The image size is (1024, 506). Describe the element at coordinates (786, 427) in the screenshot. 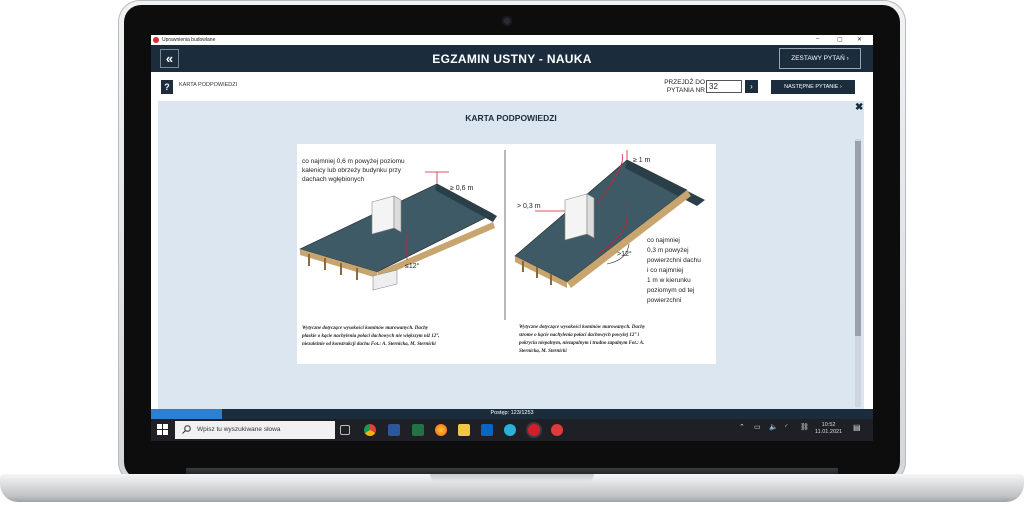

I see `wifi-icon: ◜` at that location.